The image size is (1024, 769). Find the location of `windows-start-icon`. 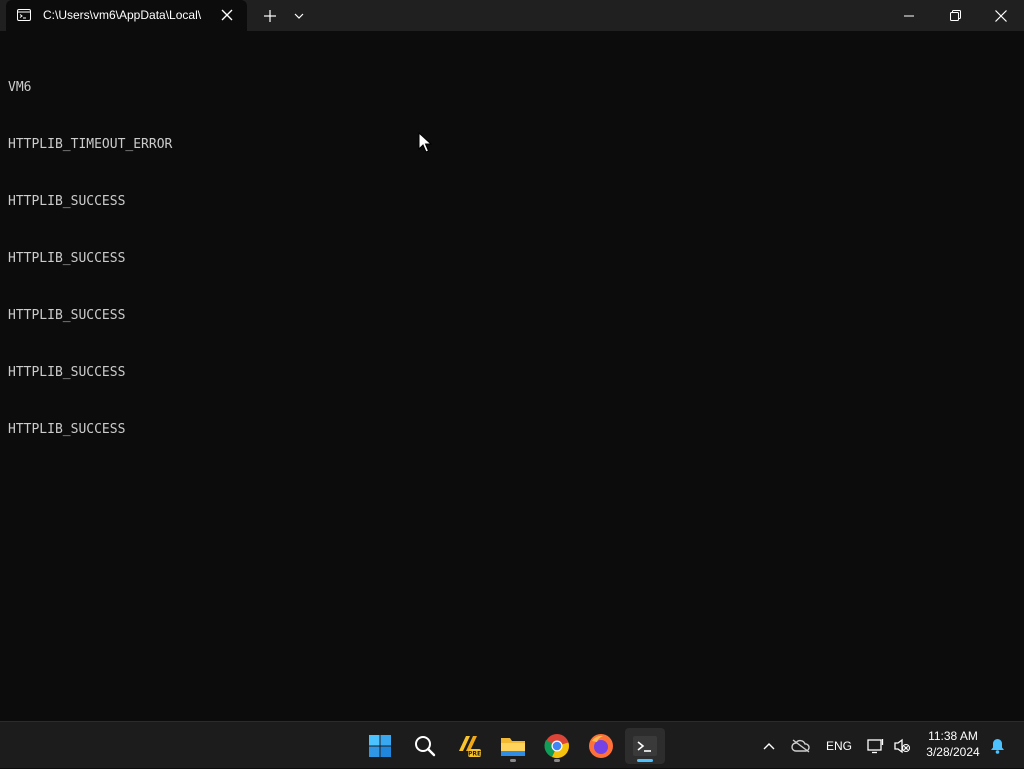

windows-start-icon is located at coordinates (380, 746).